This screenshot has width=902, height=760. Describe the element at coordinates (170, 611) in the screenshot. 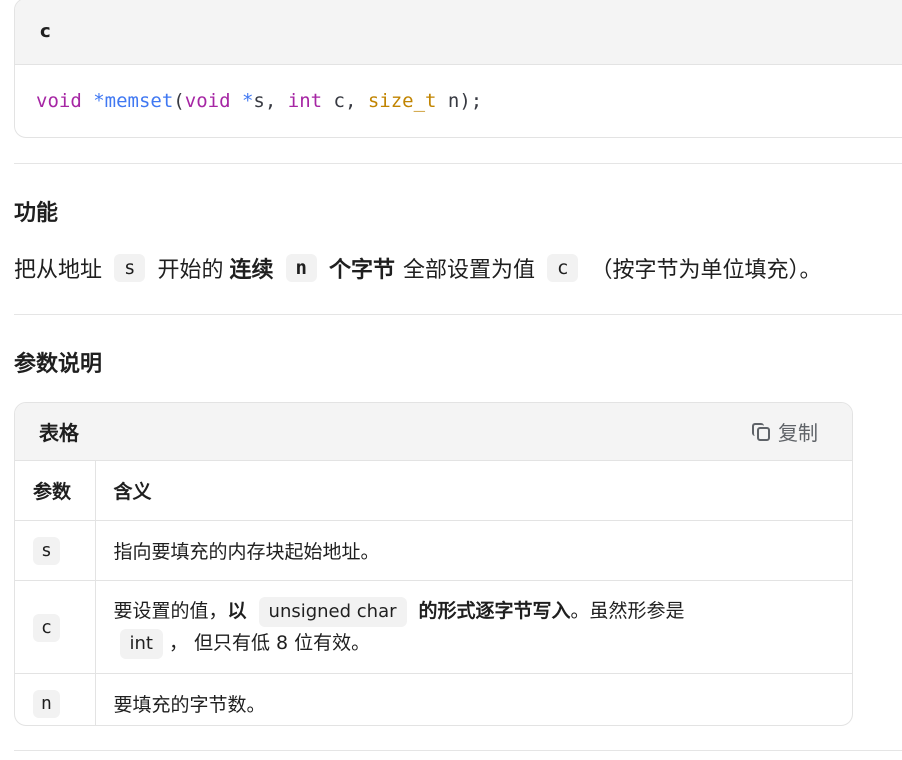

I see `text: 要设置的值，` at that location.